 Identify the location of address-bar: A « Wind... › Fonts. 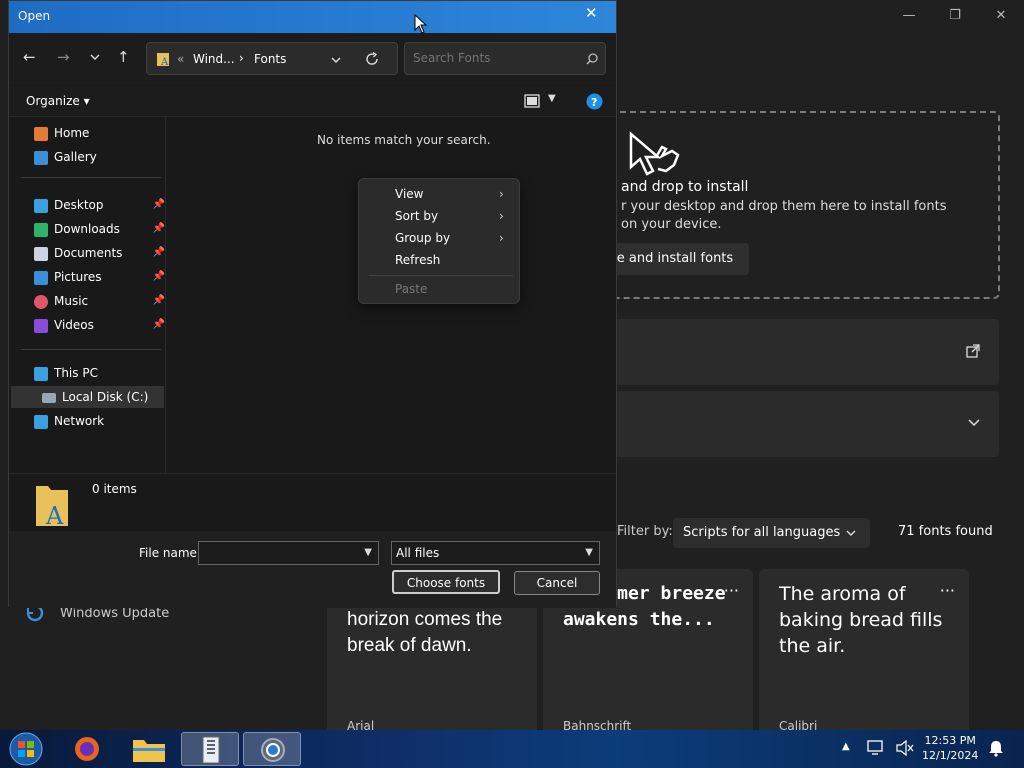
(272, 58).